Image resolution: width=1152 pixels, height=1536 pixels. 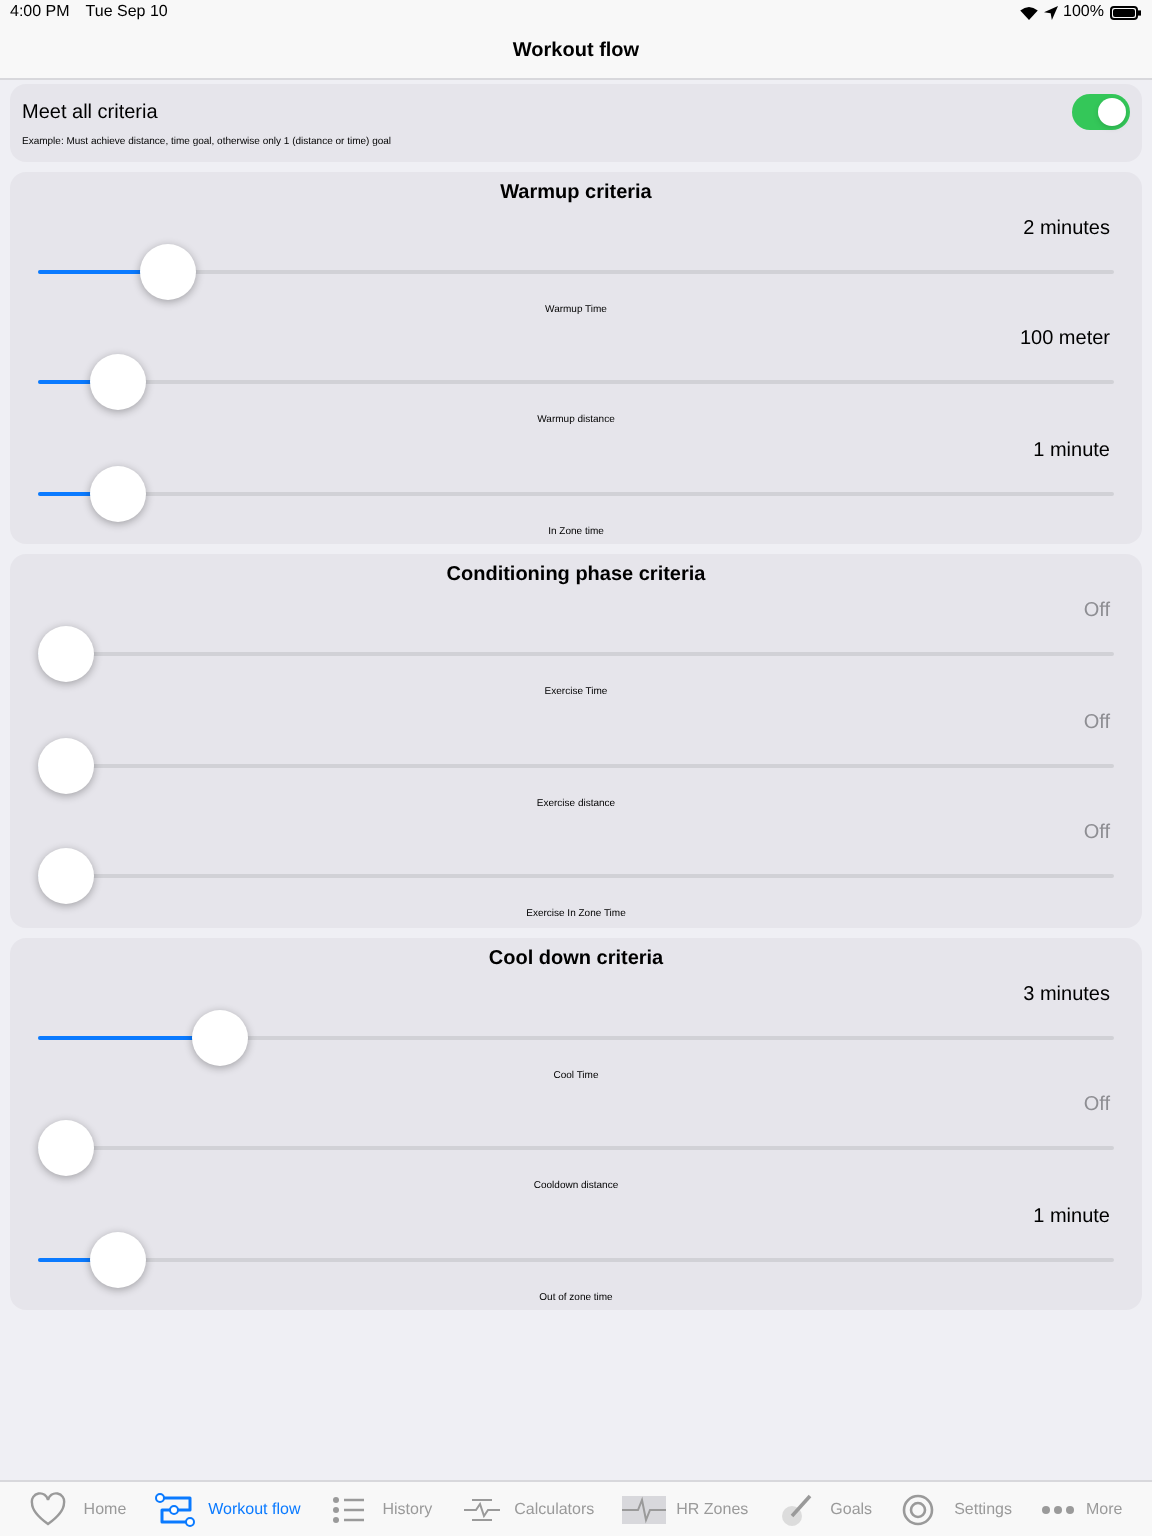 What do you see at coordinates (1066, 995) in the screenshot?
I see `slider-value: 3 minutes` at bounding box center [1066, 995].